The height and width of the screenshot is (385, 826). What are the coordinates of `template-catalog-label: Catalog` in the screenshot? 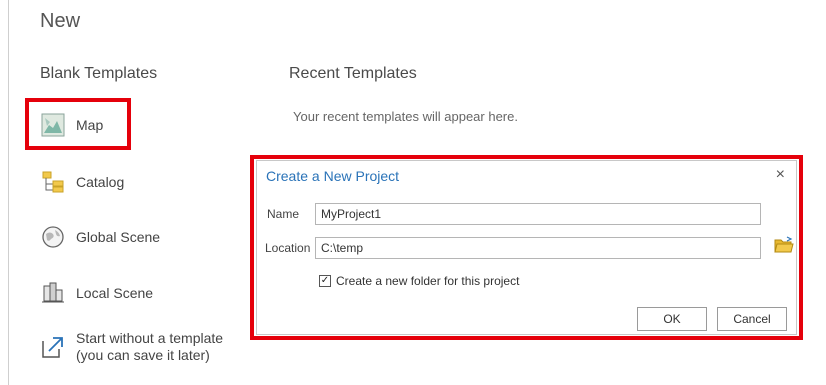 It's located at (100, 181).